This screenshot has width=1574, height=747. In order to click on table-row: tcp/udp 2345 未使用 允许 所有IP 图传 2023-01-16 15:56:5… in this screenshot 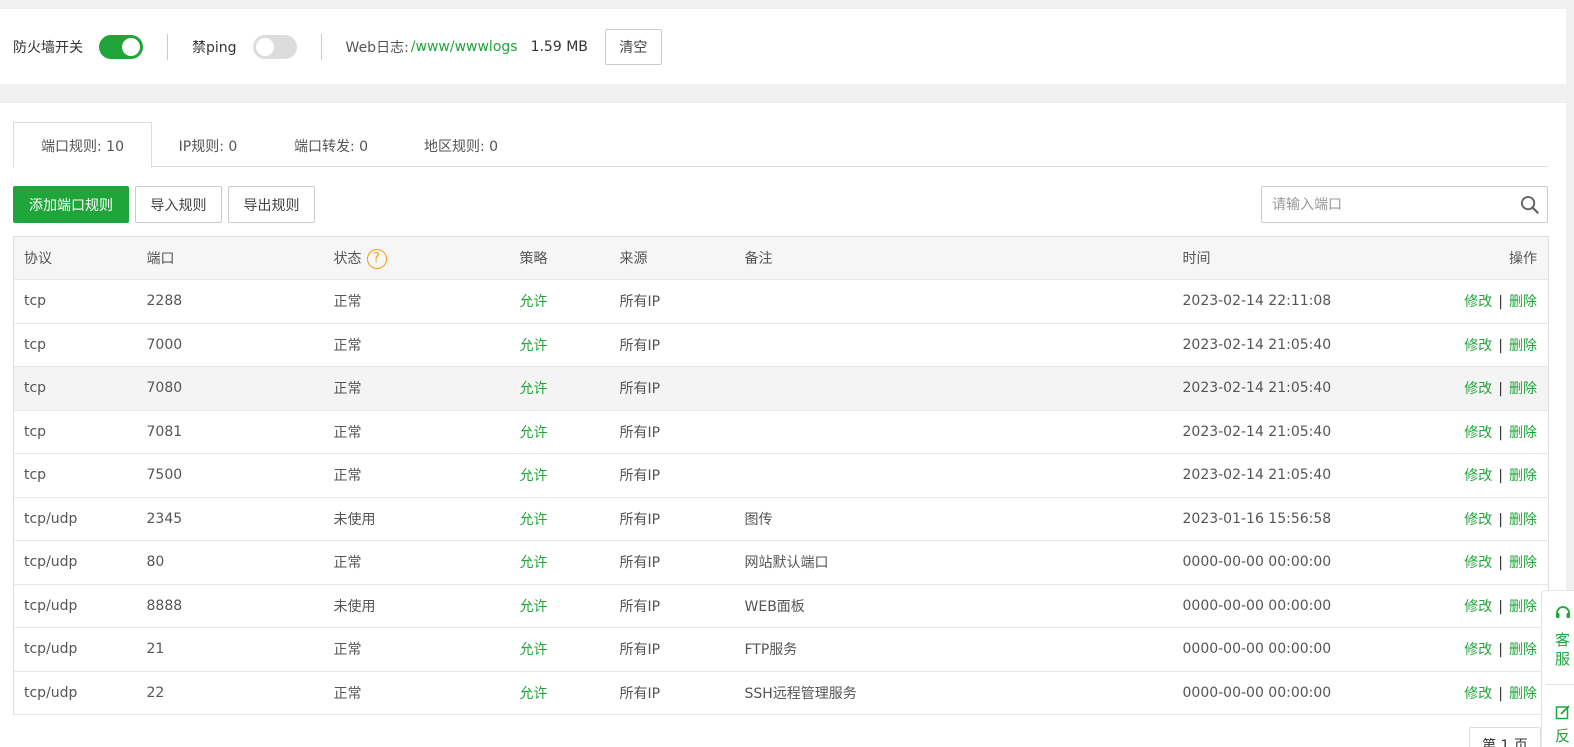, I will do `click(781, 519)`.